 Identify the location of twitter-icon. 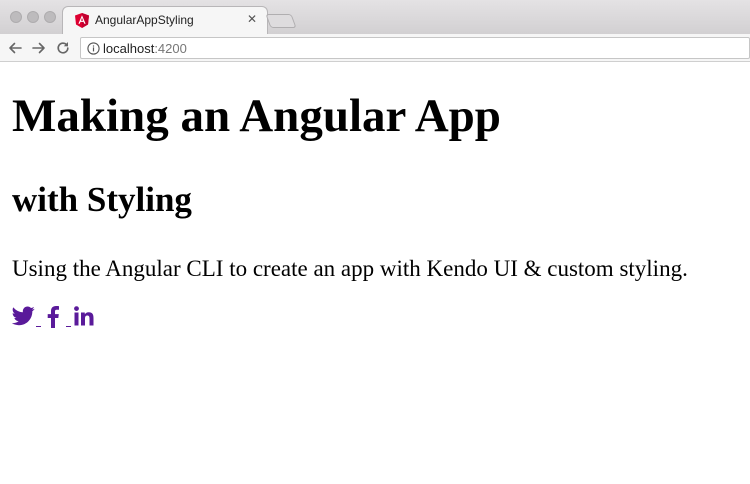
(23, 316).